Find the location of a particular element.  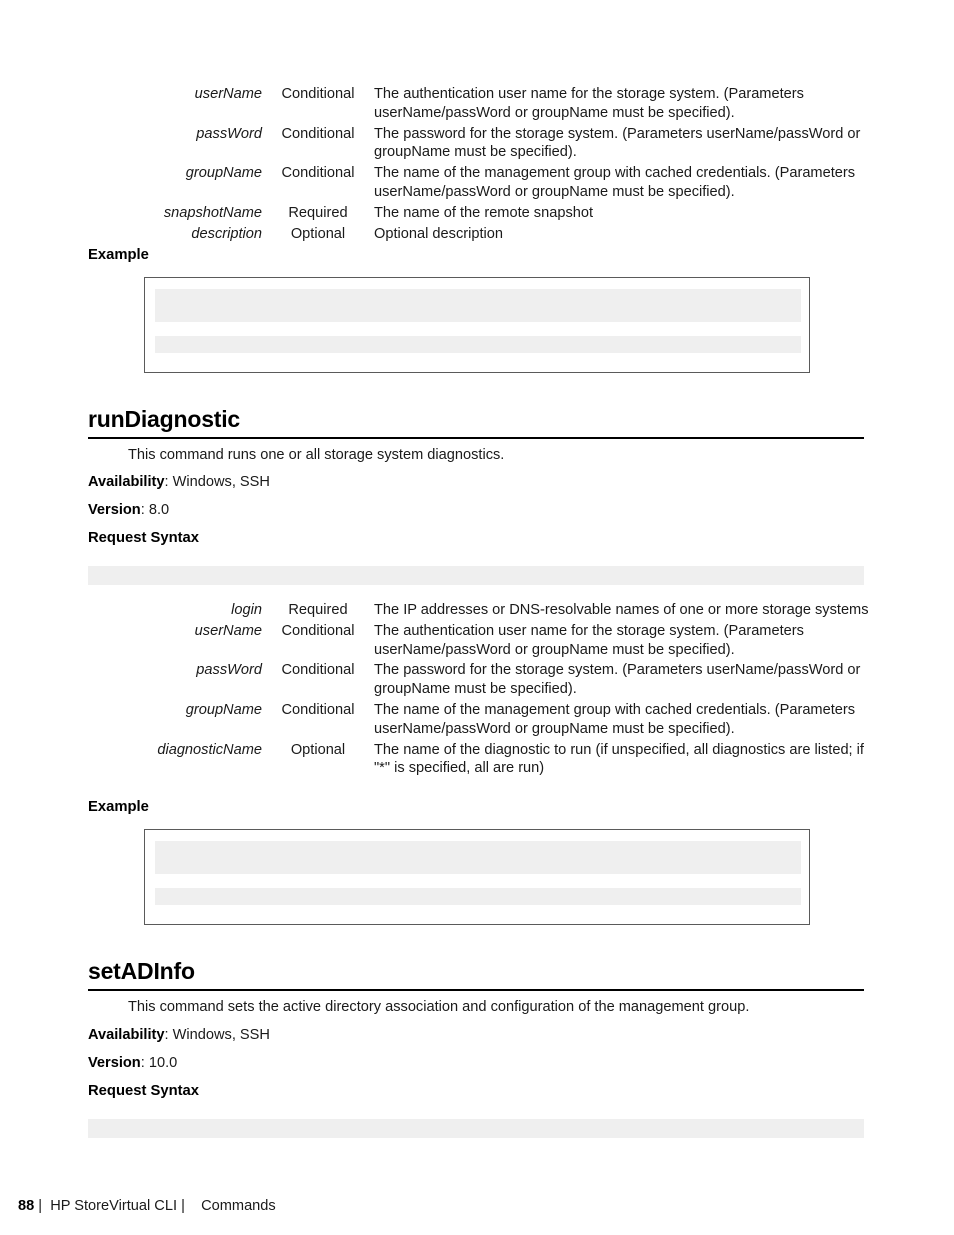

version-value: : 8.0 is located at coordinates (155, 510).